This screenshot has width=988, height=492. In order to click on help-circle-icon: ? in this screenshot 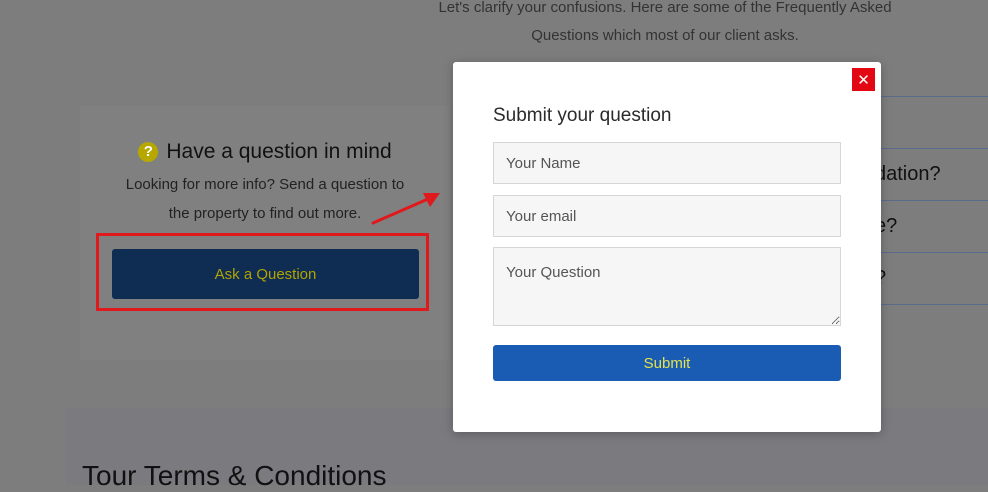, I will do `click(148, 152)`.